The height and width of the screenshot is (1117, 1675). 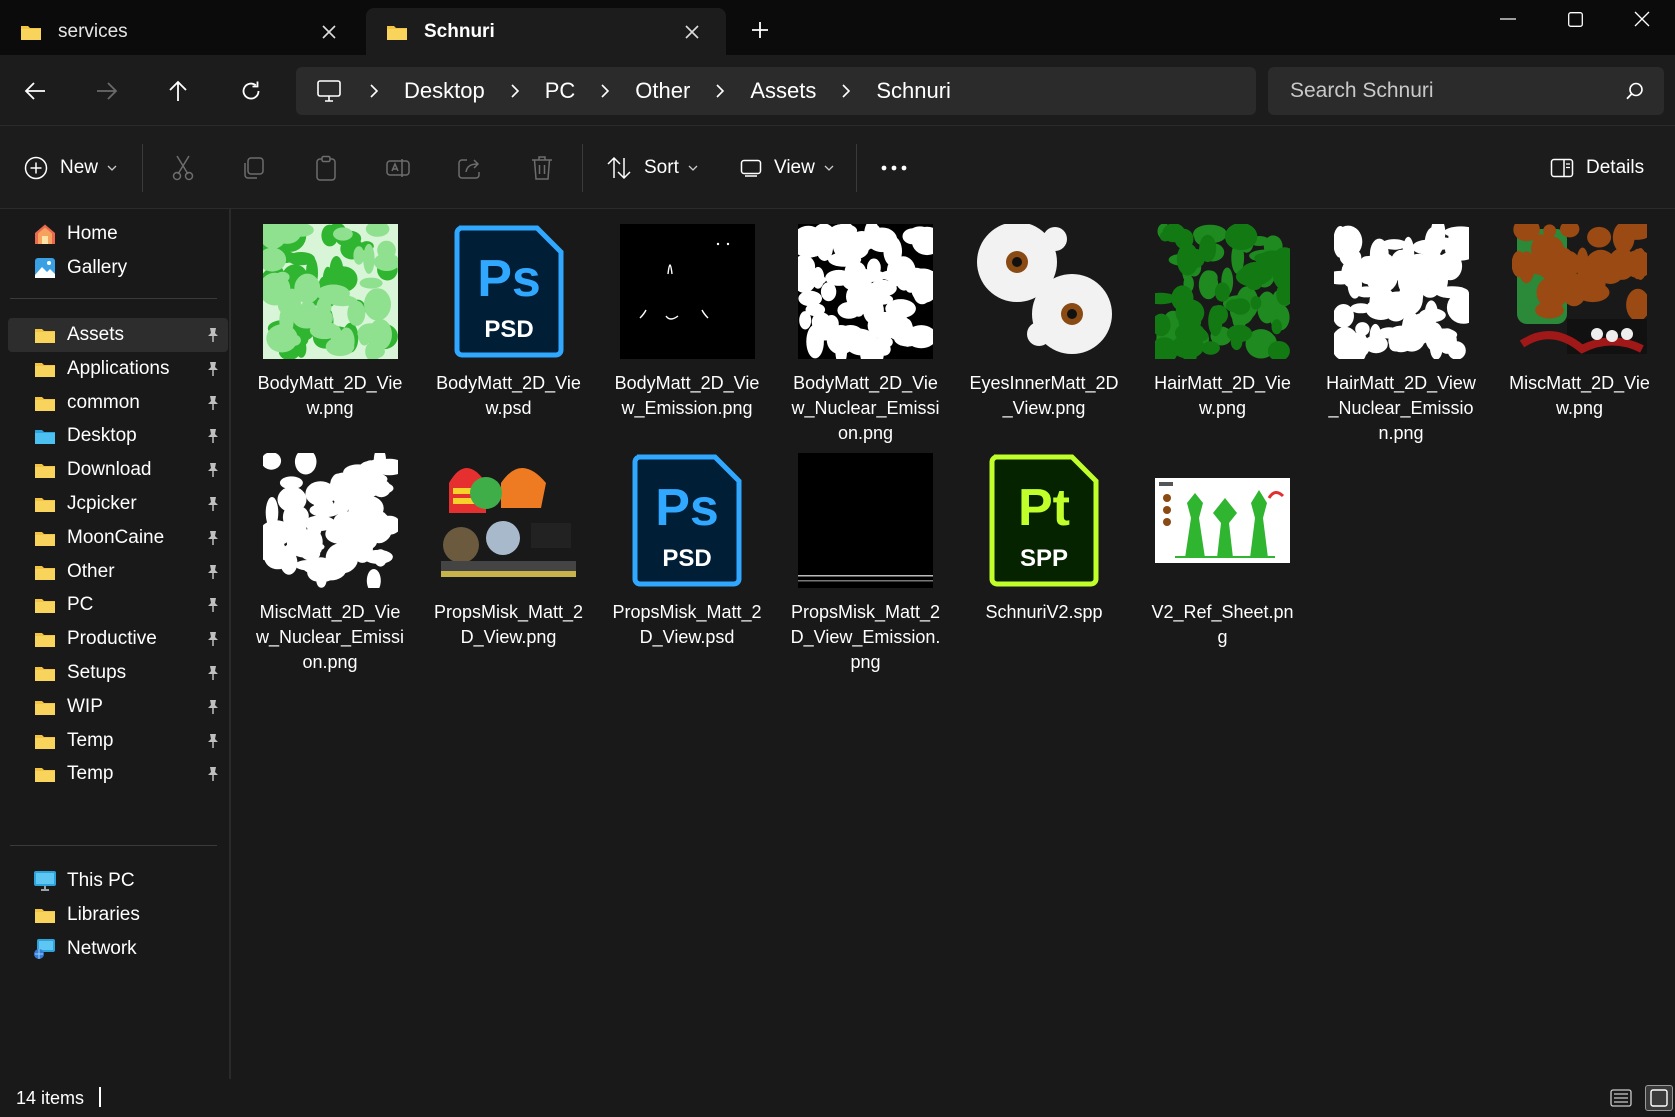 What do you see at coordinates (1642, 19) in the screenshot?
I see `close-window-button` at bounding box center [1642, 19].